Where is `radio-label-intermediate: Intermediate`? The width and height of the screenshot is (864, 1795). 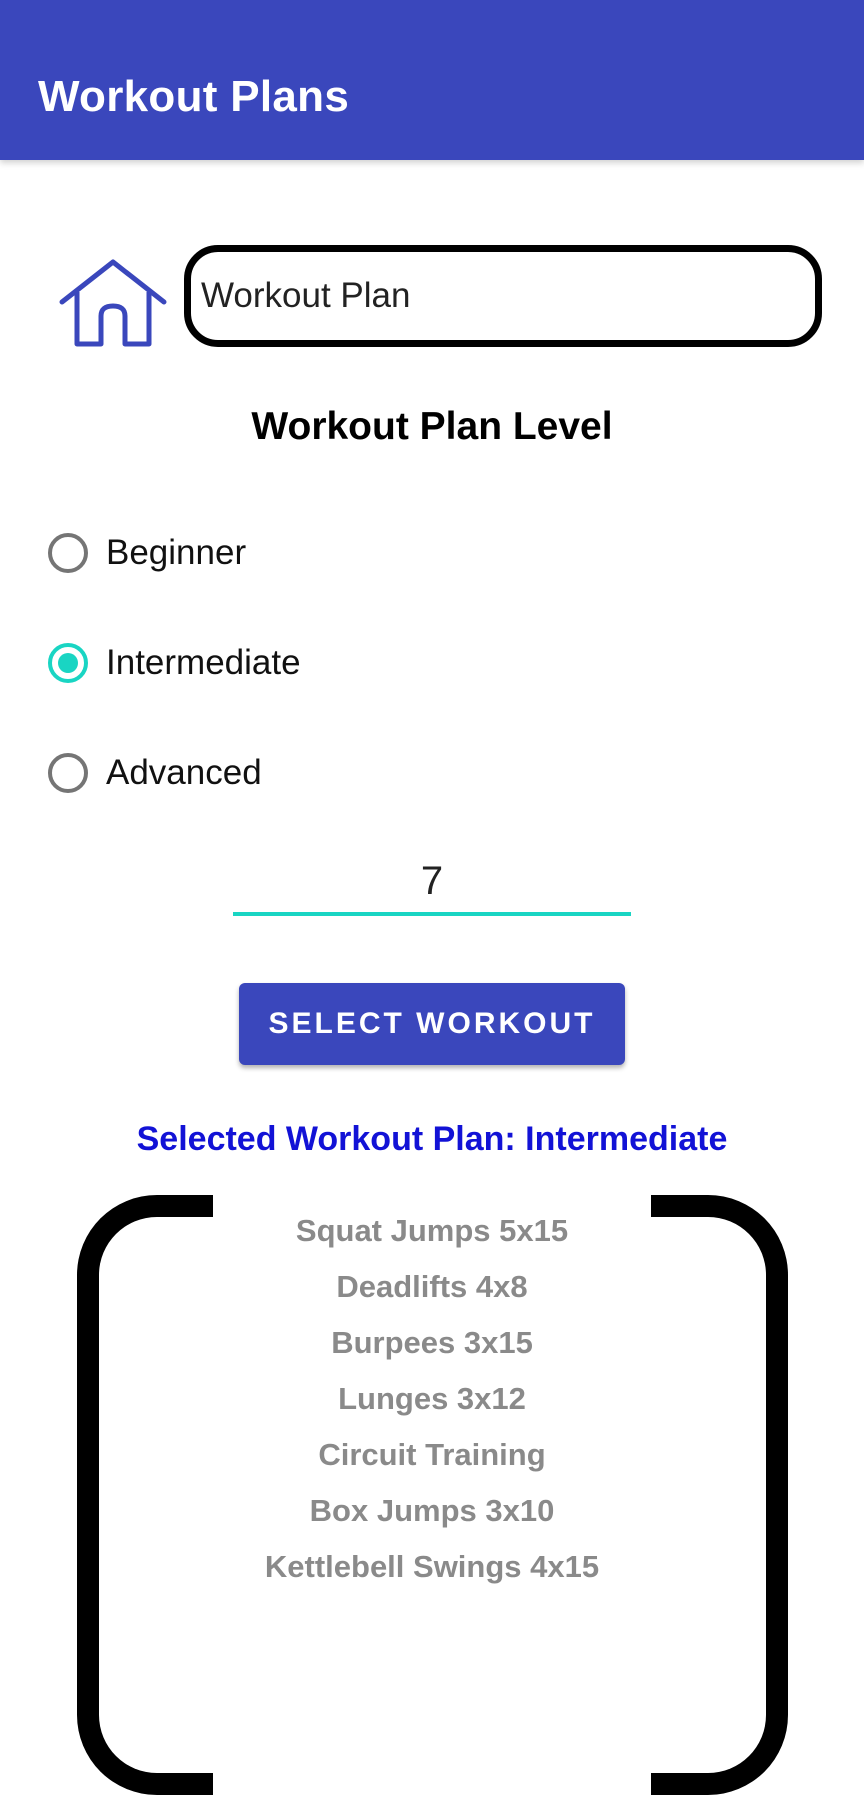 radio-label-intermediate: Intermediate is located at coordinates (203, 662).